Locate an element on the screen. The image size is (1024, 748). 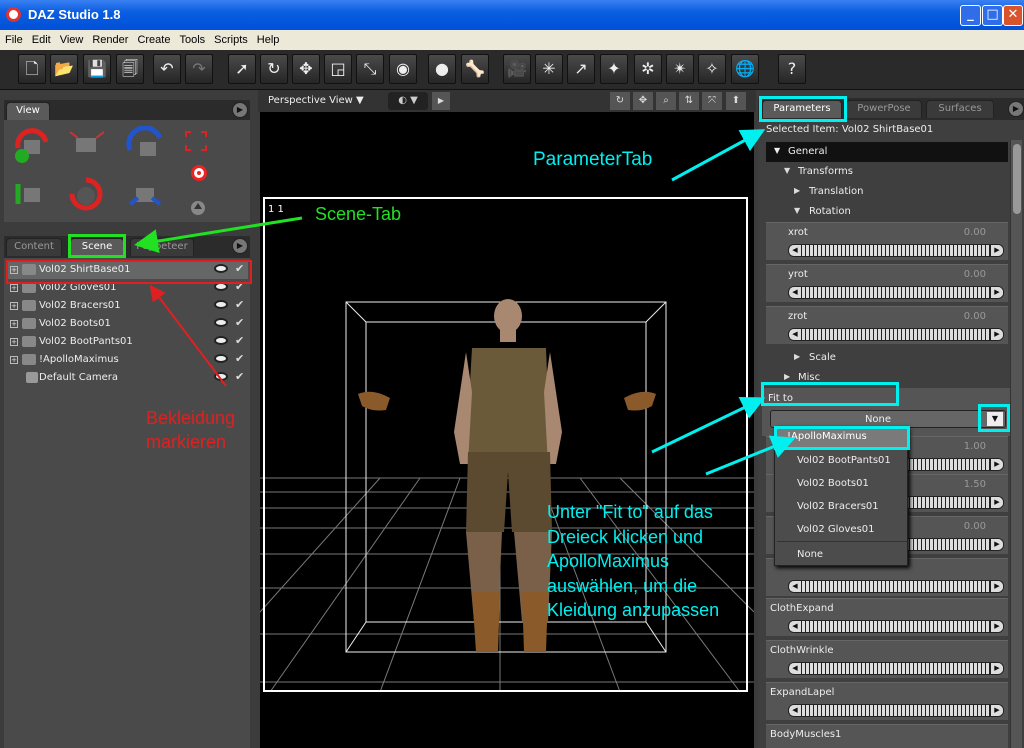
tree-general: ▼ General is located at coordinates (887, 152).